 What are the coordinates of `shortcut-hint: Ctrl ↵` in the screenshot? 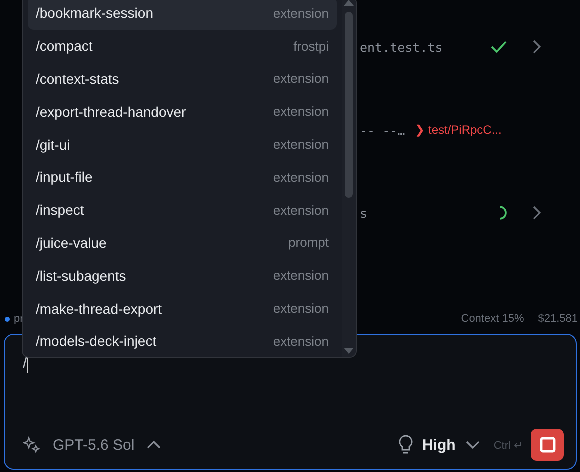 It's located at (508, 445).